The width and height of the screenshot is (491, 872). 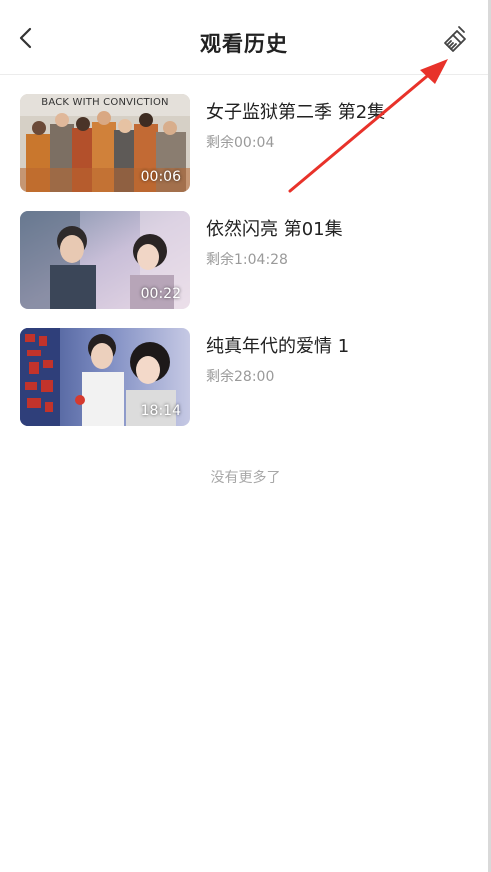 What do you see at coordinates (274, 229) in the screenshot?
I see `video-title: 依然闪亮 第01集` at bounding box center [274, 229].